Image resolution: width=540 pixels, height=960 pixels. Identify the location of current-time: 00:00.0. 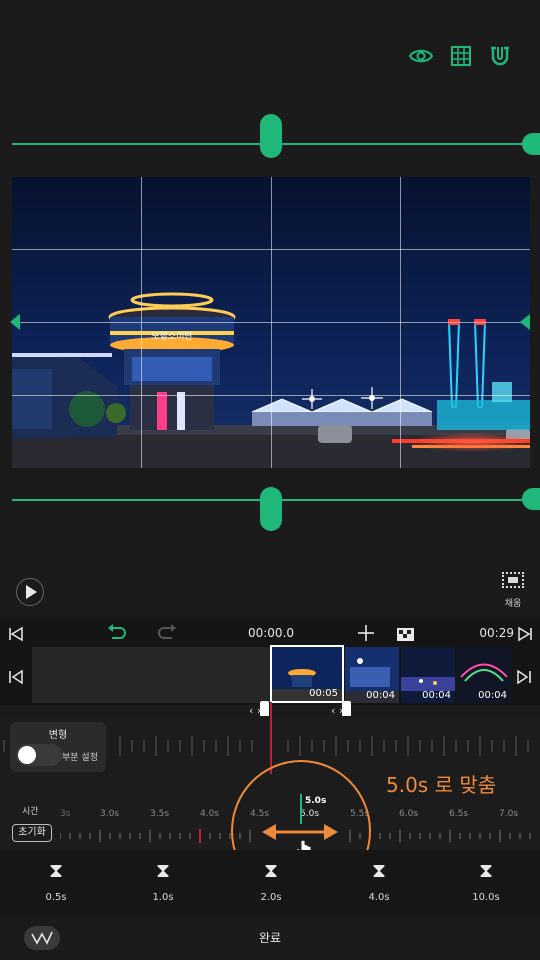
(271, 633).